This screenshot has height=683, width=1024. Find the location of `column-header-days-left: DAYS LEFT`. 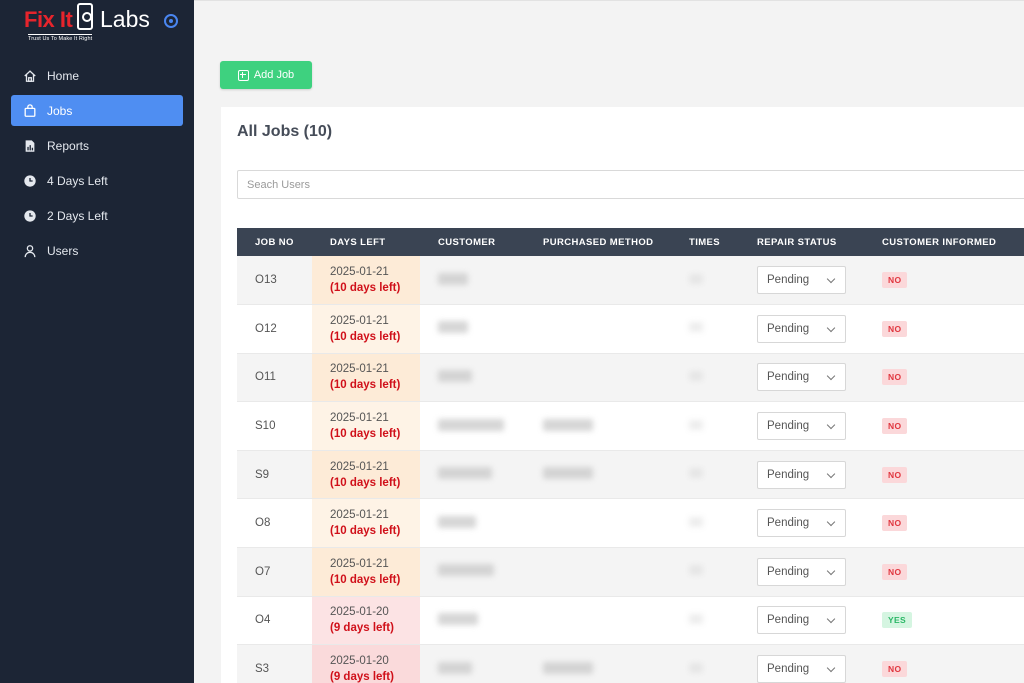

column-header-days-left: DAYS LEFT is located at coordinates (366, 242).